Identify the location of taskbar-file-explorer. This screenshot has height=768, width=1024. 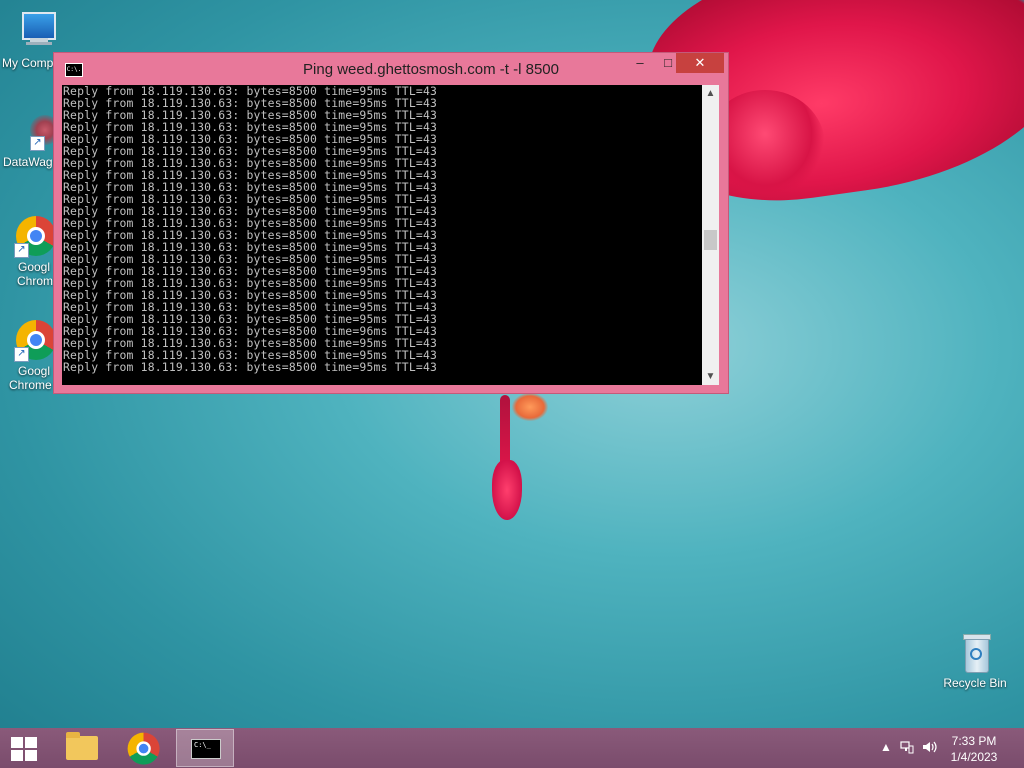
(81, 748).